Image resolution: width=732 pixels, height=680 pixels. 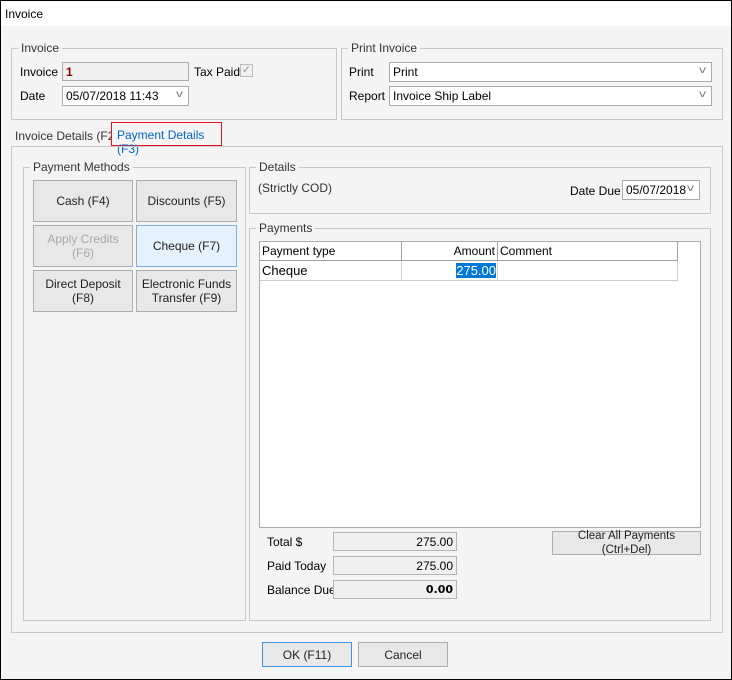 What do you see at coordinates (186, 246) in the screenshot?
I see `cheque-button: Cheque (F7)` at bounding box center [186, 246].